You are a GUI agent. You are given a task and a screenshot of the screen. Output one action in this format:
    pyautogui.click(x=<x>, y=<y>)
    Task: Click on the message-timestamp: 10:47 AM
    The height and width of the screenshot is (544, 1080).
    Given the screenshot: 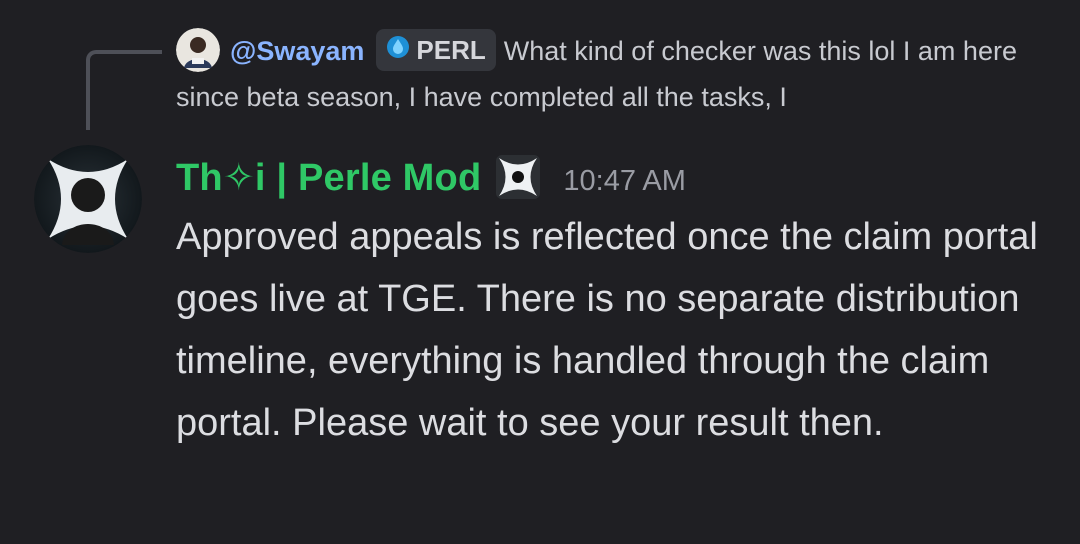 What is the action you would take?
    pyautogui.click(x=624, y=181)
    